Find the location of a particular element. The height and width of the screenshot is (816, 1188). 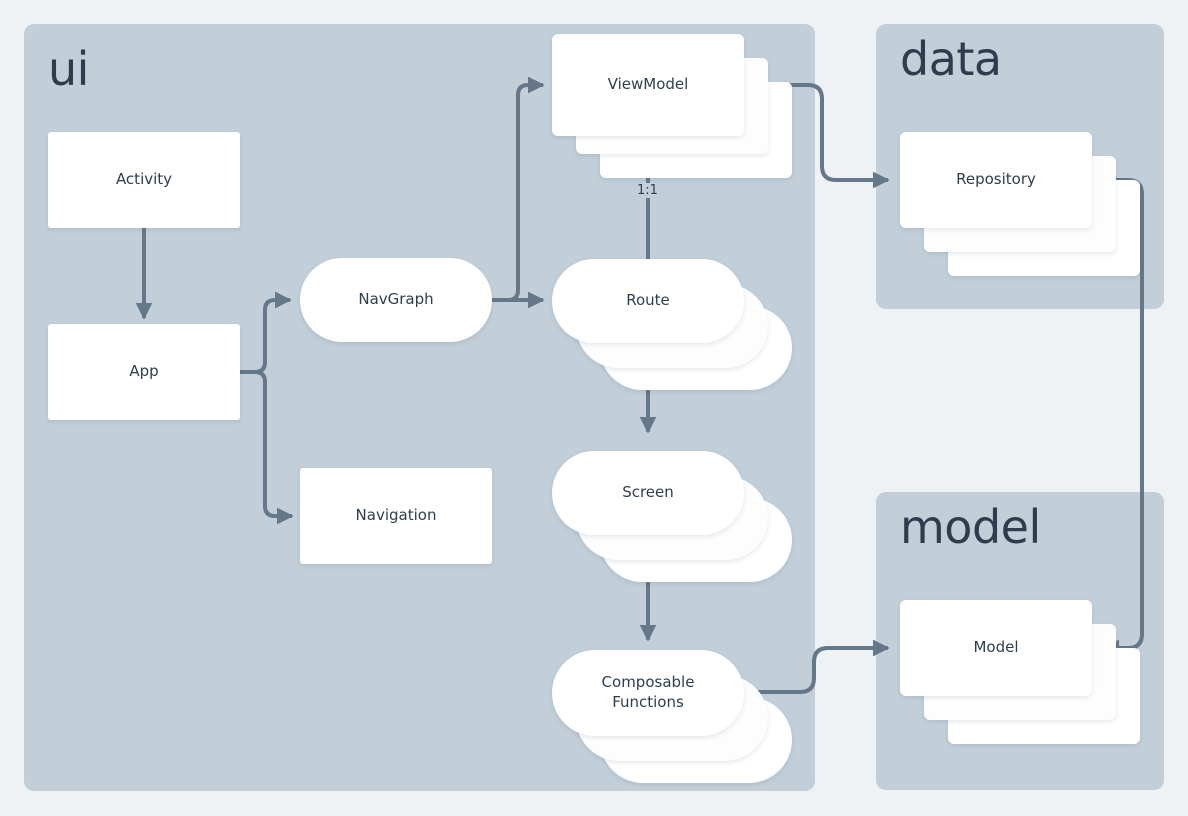

node-model-label: Model is located at coordinates (996, 647).